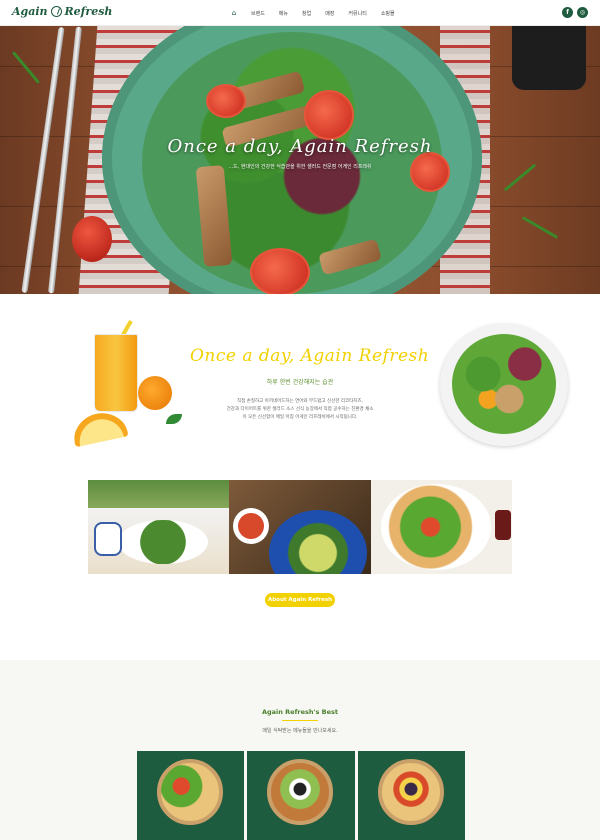 The width and height of the screenshot is (600, 840). Describe the element at coordinates (329, 13) in the screenshot. I see `nav-item-store: 매장` at that location.